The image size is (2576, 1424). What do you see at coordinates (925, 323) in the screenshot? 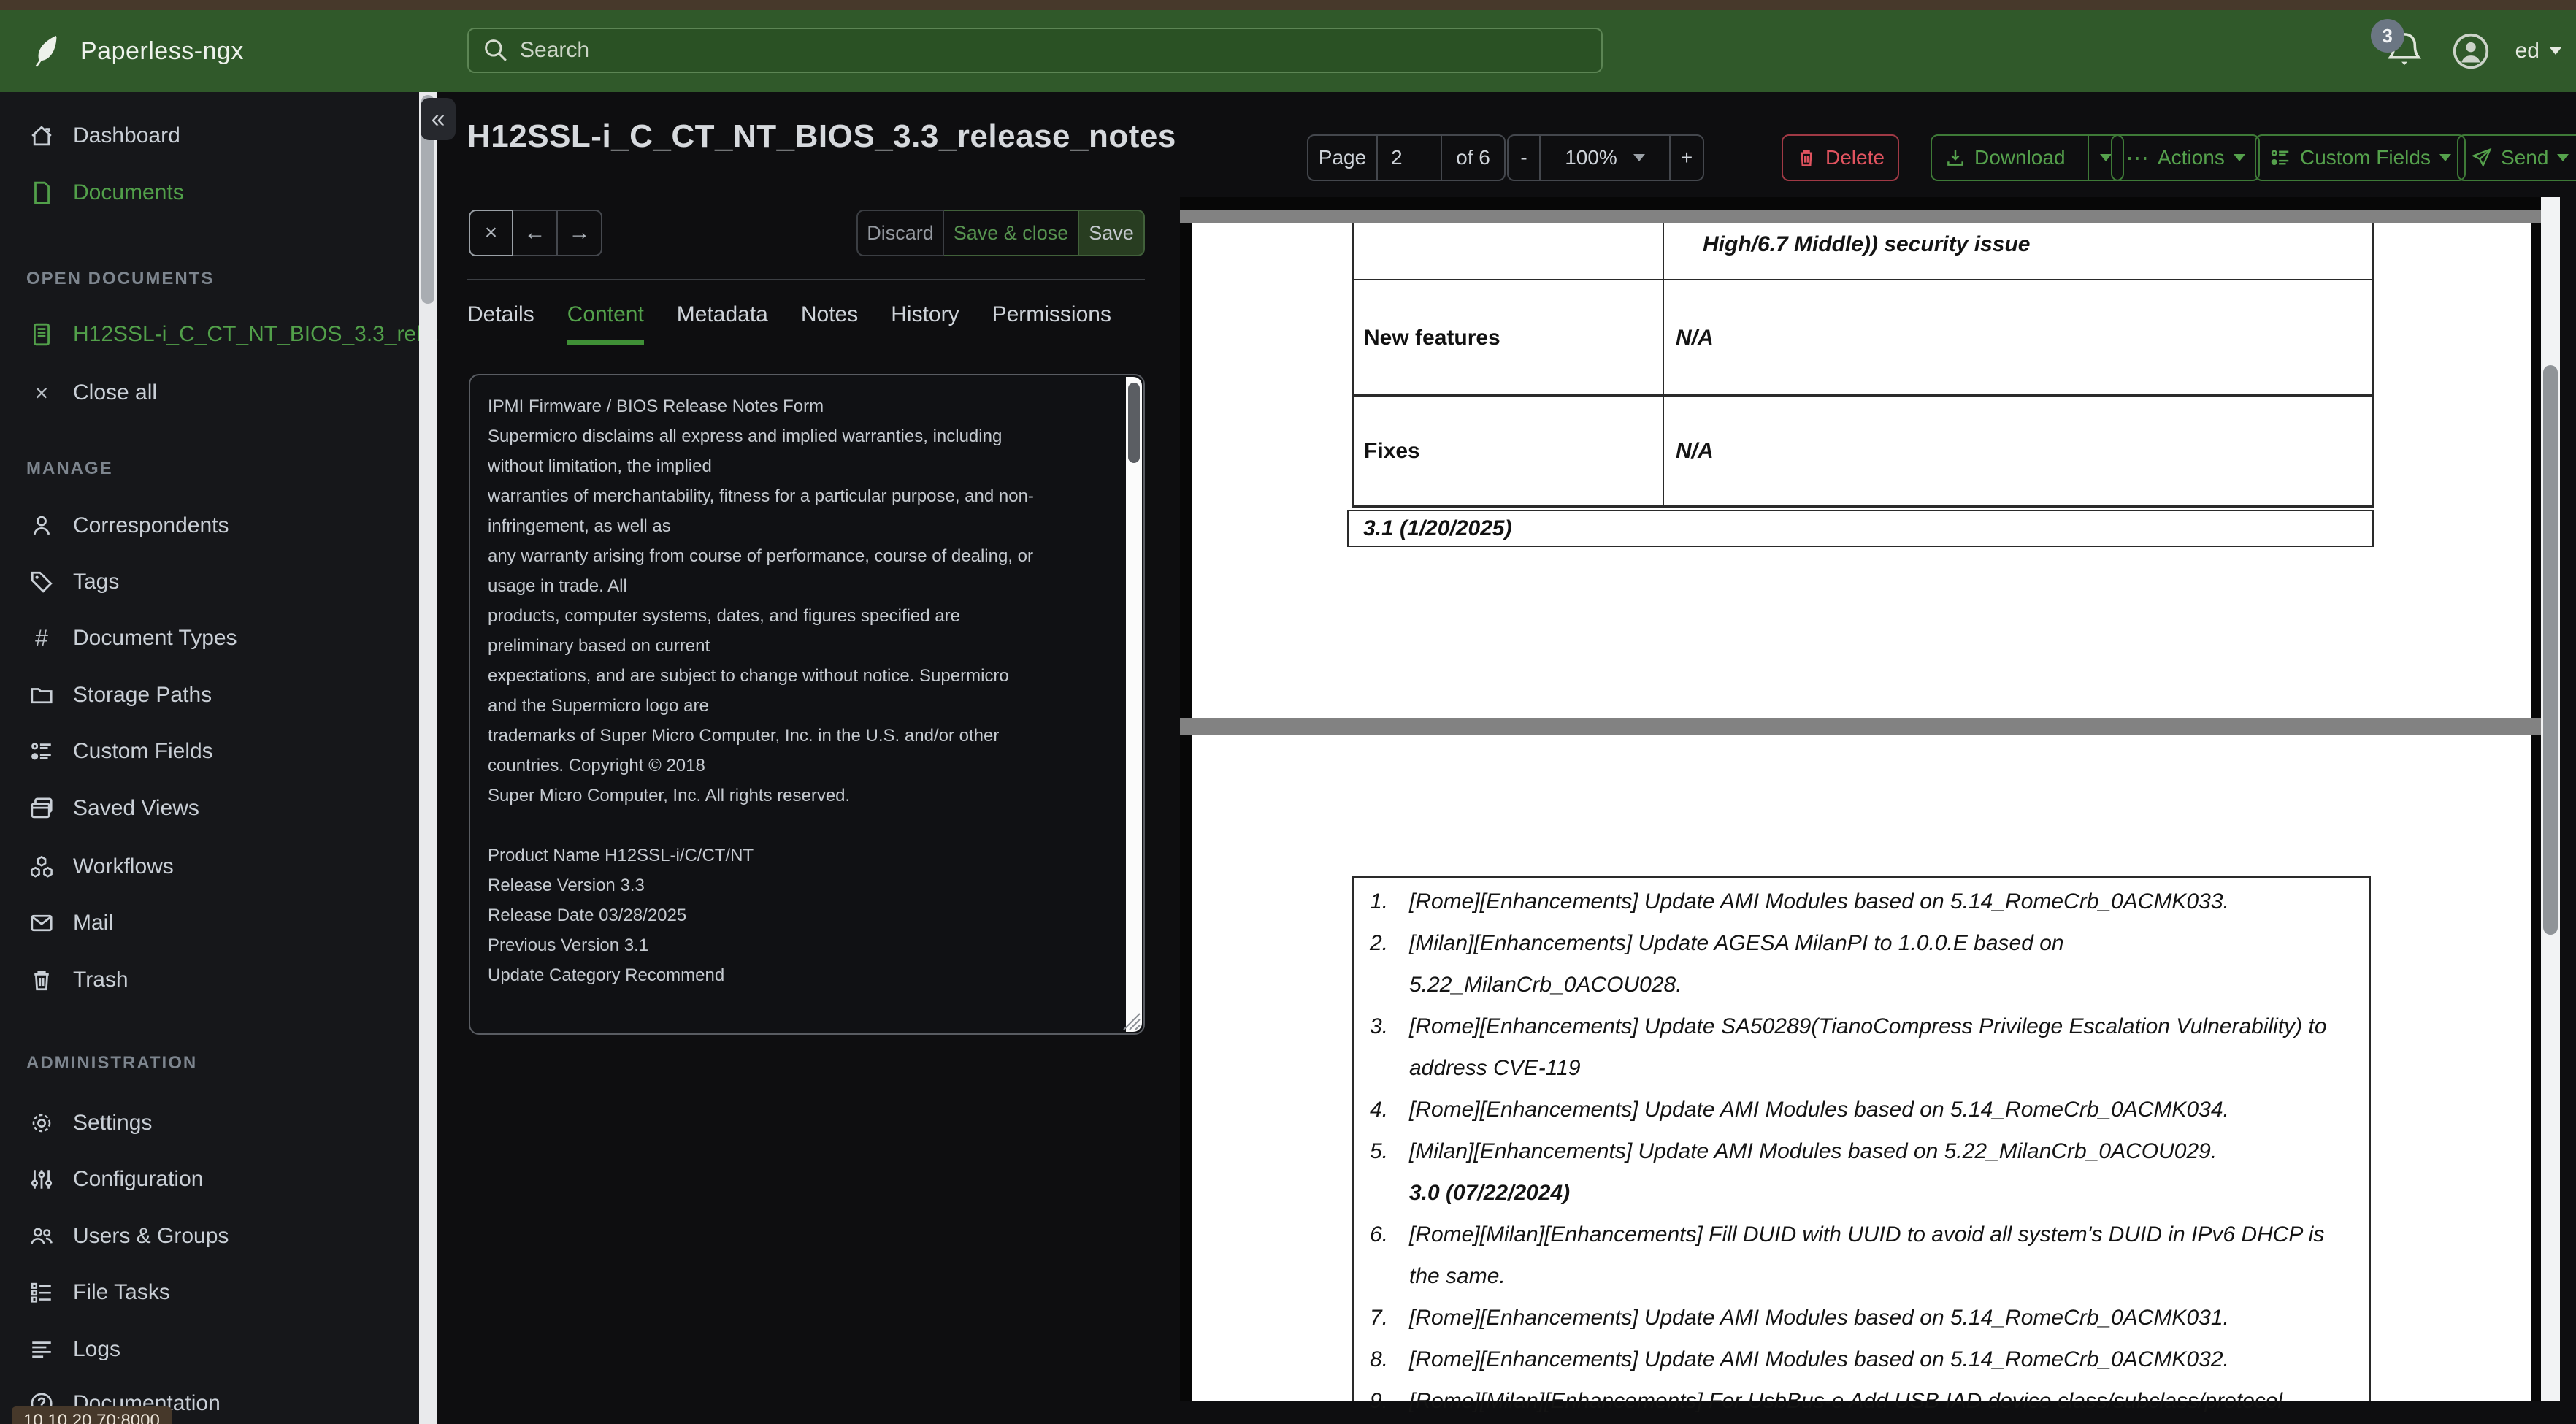
I see `tab-history: History` at bounding box center [925, 323].